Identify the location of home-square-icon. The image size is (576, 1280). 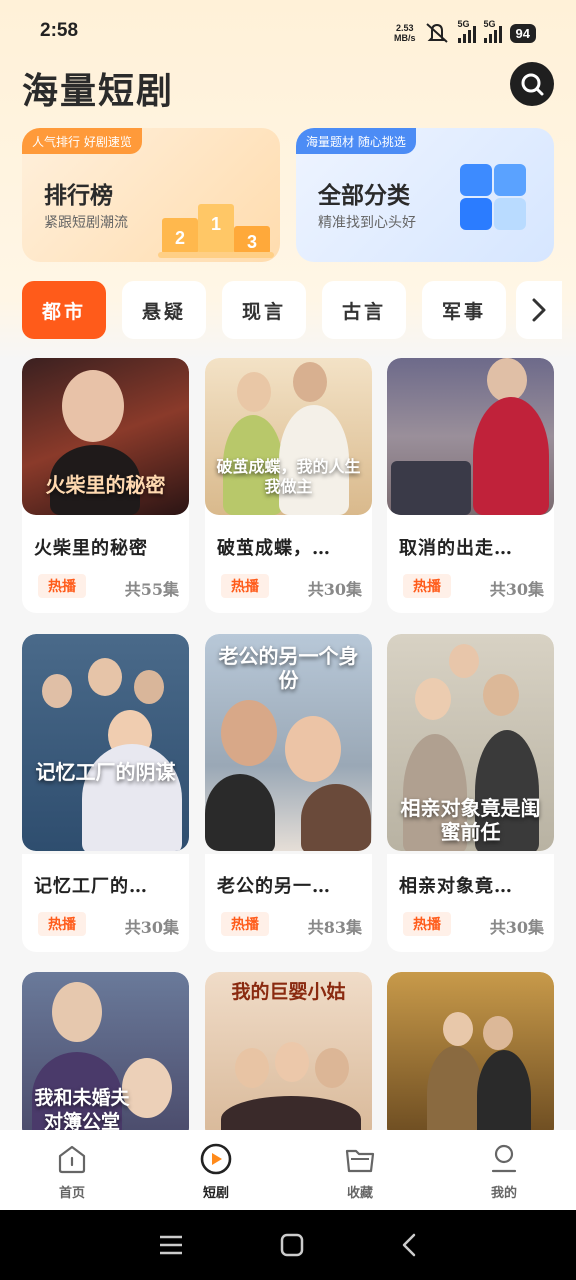
(292, 1245).